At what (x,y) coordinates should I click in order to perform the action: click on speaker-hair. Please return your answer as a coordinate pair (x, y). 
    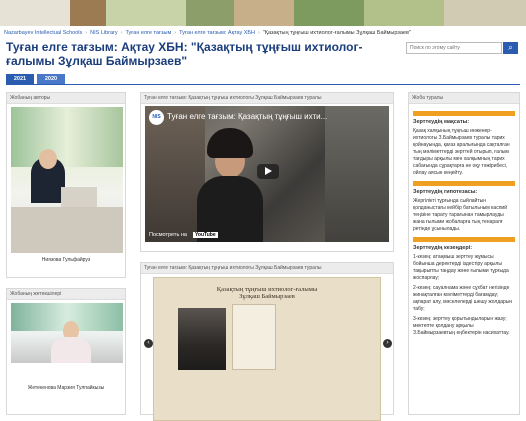
    Looking at the image, I should click on (230, 143).